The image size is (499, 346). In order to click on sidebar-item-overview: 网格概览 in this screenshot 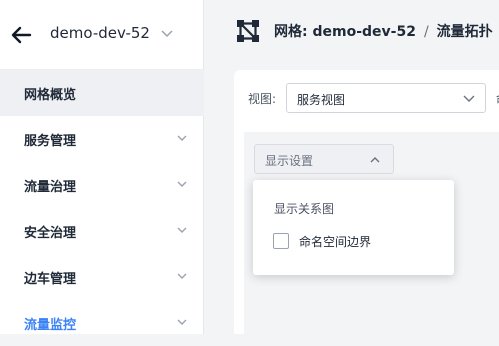, I will do `click(102, 93)`.